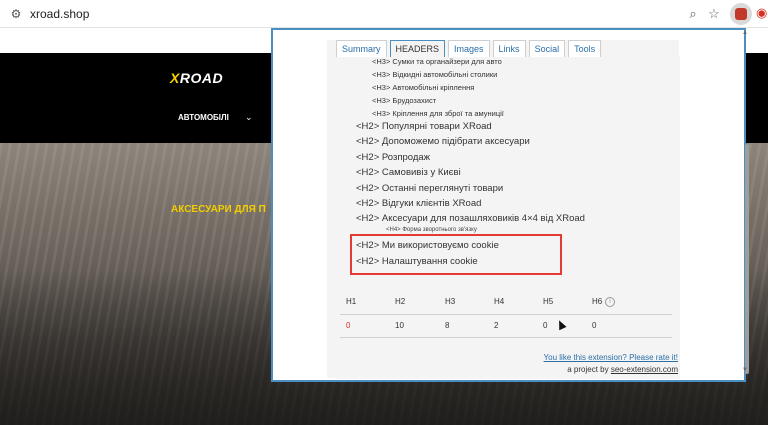  What do you see at coordinates (404, 100) in the screenshot?
I see `header-item: <H3> Брудозахист` at bounding box center [404, 100].